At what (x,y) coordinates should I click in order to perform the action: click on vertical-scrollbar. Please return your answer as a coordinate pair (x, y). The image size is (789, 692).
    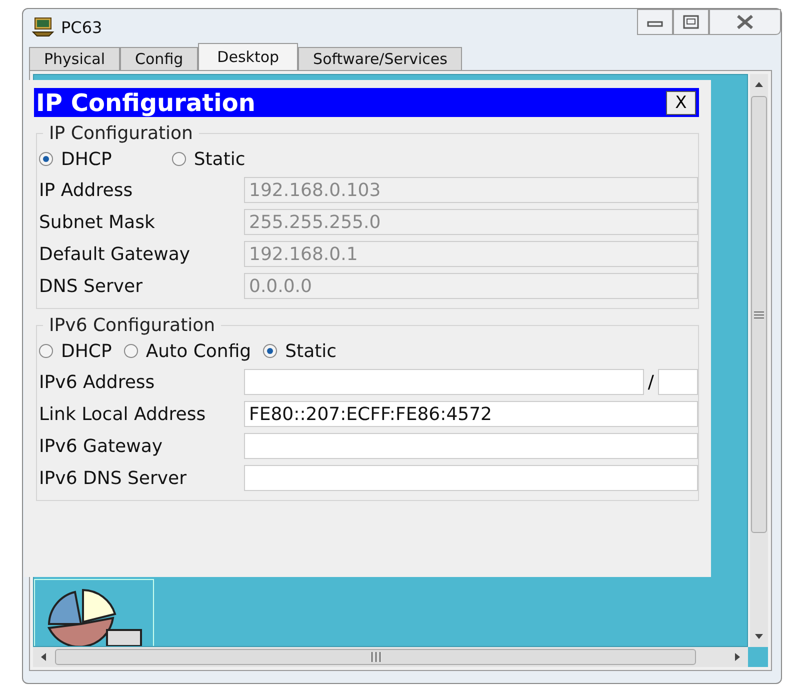
    Looking at the image, I should click on (759, 360).